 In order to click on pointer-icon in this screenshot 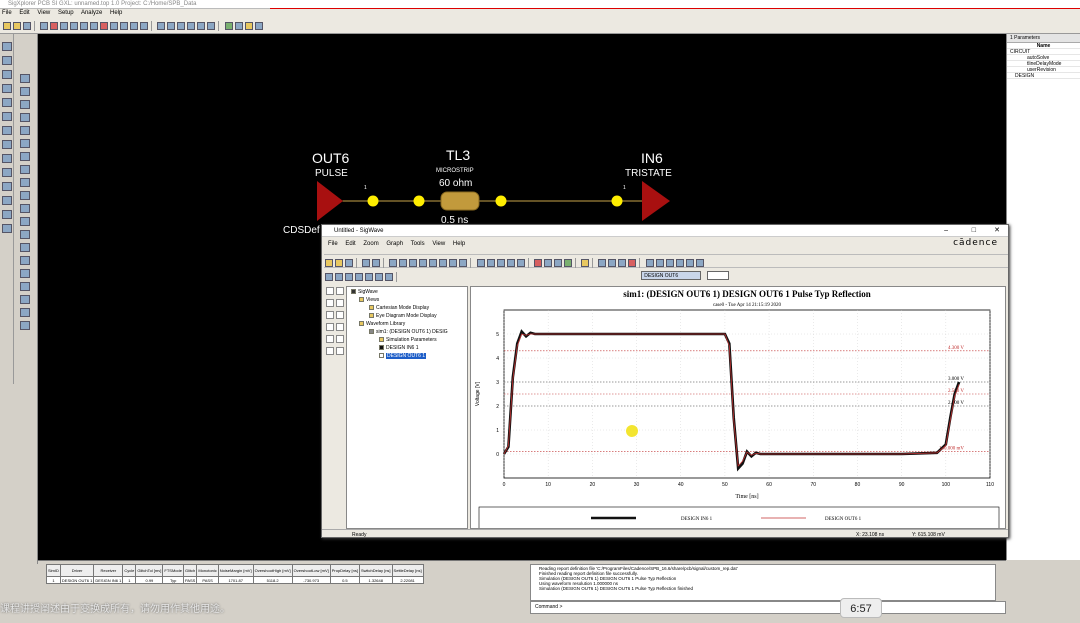, I will do `click(44, 26)`.